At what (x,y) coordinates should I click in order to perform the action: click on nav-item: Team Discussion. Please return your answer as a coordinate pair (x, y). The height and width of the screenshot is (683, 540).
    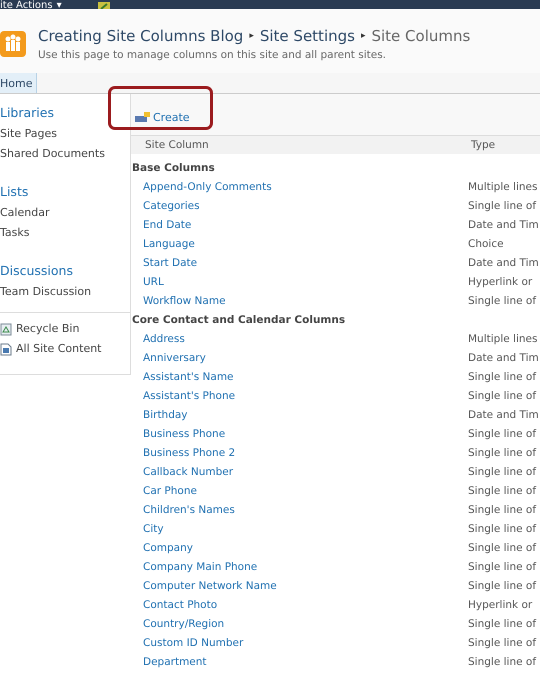
    Looking at the image, I should click on (65, 292).